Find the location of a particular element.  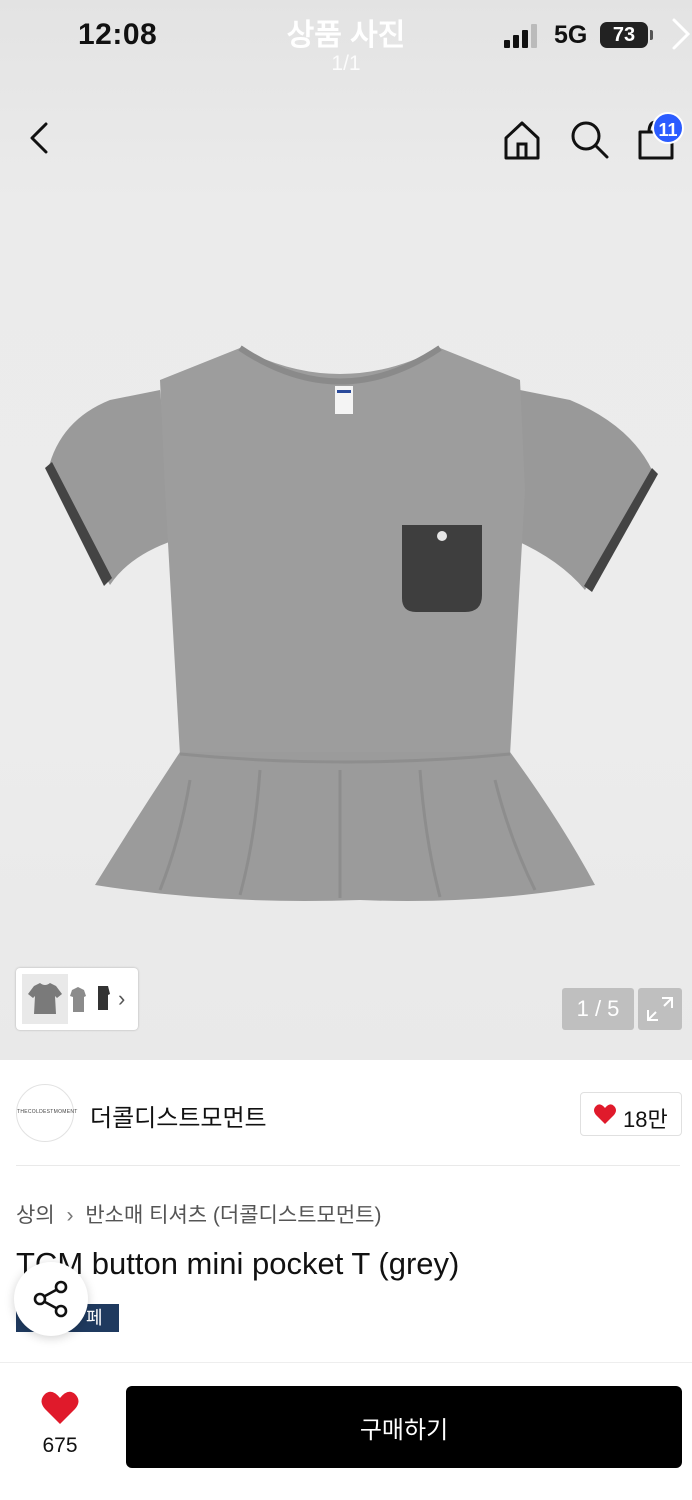

viewer-title: 상품 사진 is located at coordinates (346, 35).